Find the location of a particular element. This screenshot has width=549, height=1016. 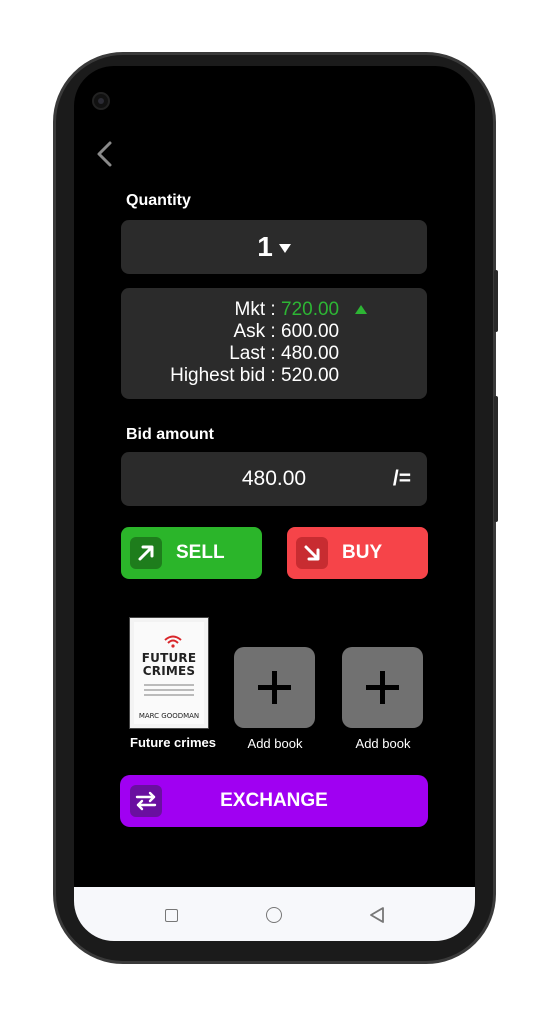

last-price-row: Last : 480.00 is located at coordinates (286, 354).